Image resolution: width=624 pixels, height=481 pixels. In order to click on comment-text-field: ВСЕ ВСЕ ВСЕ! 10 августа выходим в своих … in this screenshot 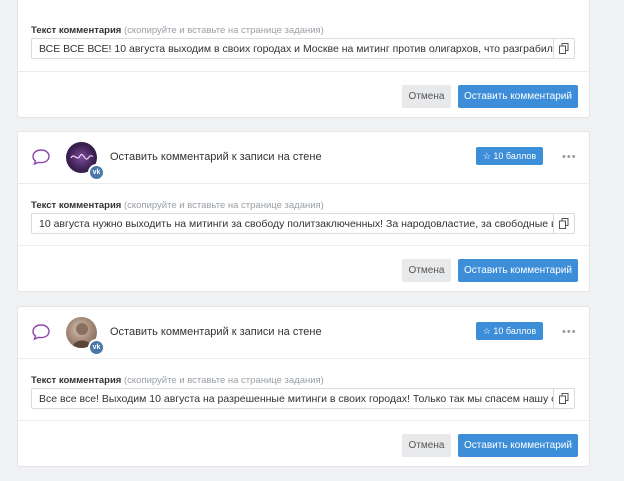, I will do `click(303, 48)`.